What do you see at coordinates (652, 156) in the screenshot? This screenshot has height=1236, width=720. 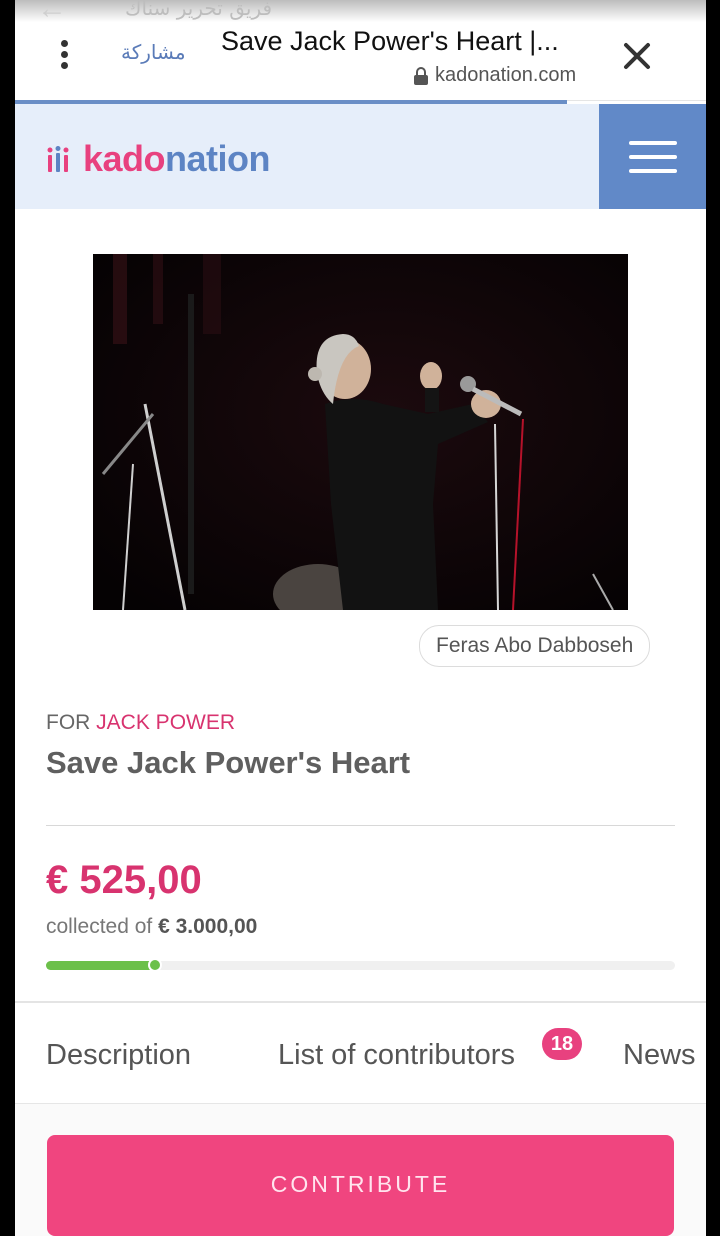 I see `hamburger-menu-icon` at bounding box center [652, 156].